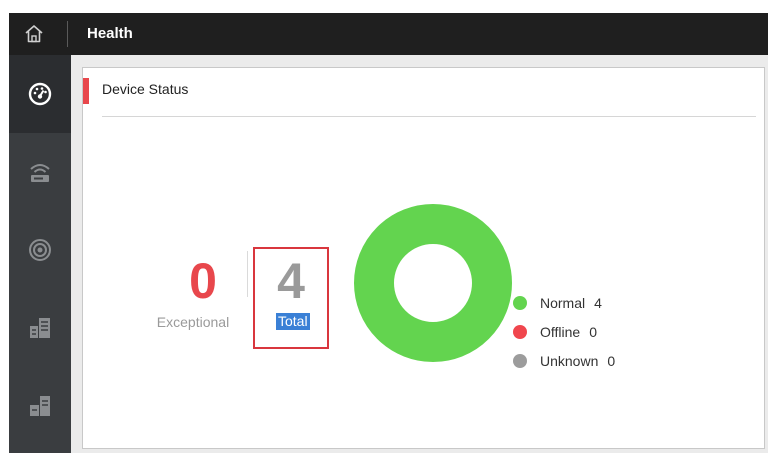 This screenshot has width=768, height=453. What do you see at coordinates (86, 91) in the screenshot?
I see `panel-accent-bar` at bounding box center [86, 91].